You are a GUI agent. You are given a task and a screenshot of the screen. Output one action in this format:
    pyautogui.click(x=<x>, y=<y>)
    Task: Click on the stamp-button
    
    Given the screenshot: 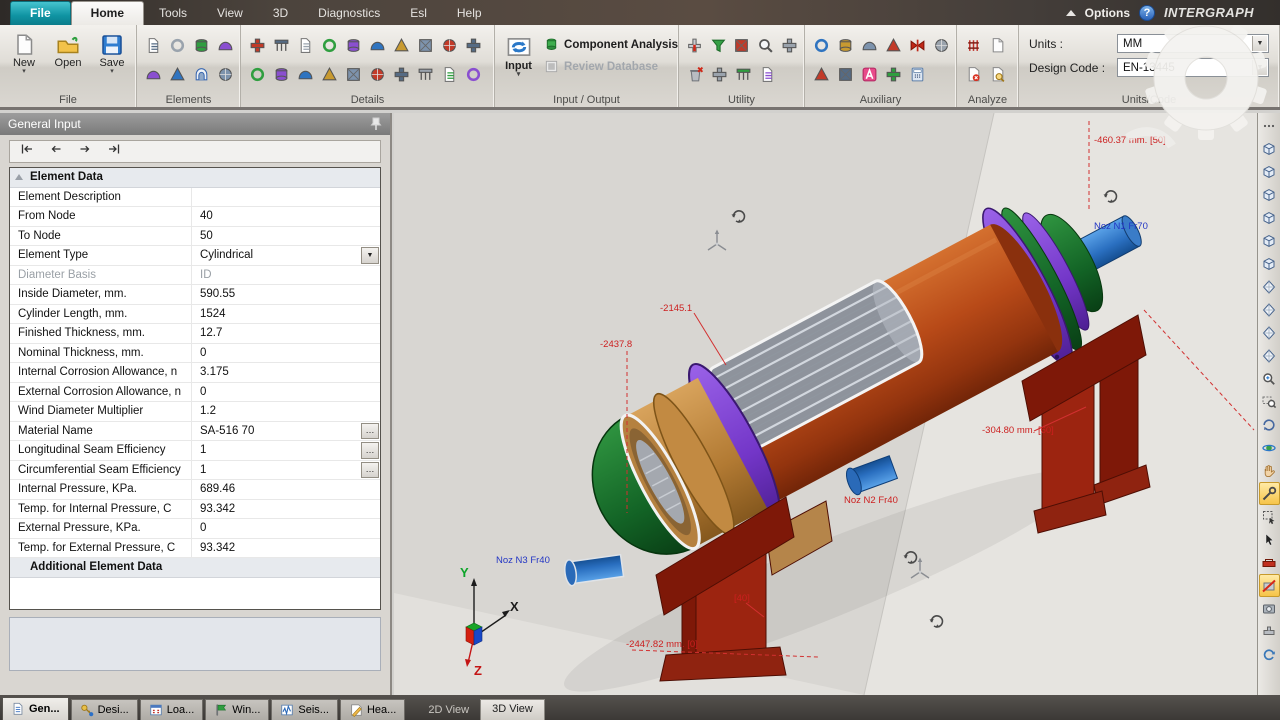 What is the action you would take?
    pyautogui.click(x=845, y=45)
    